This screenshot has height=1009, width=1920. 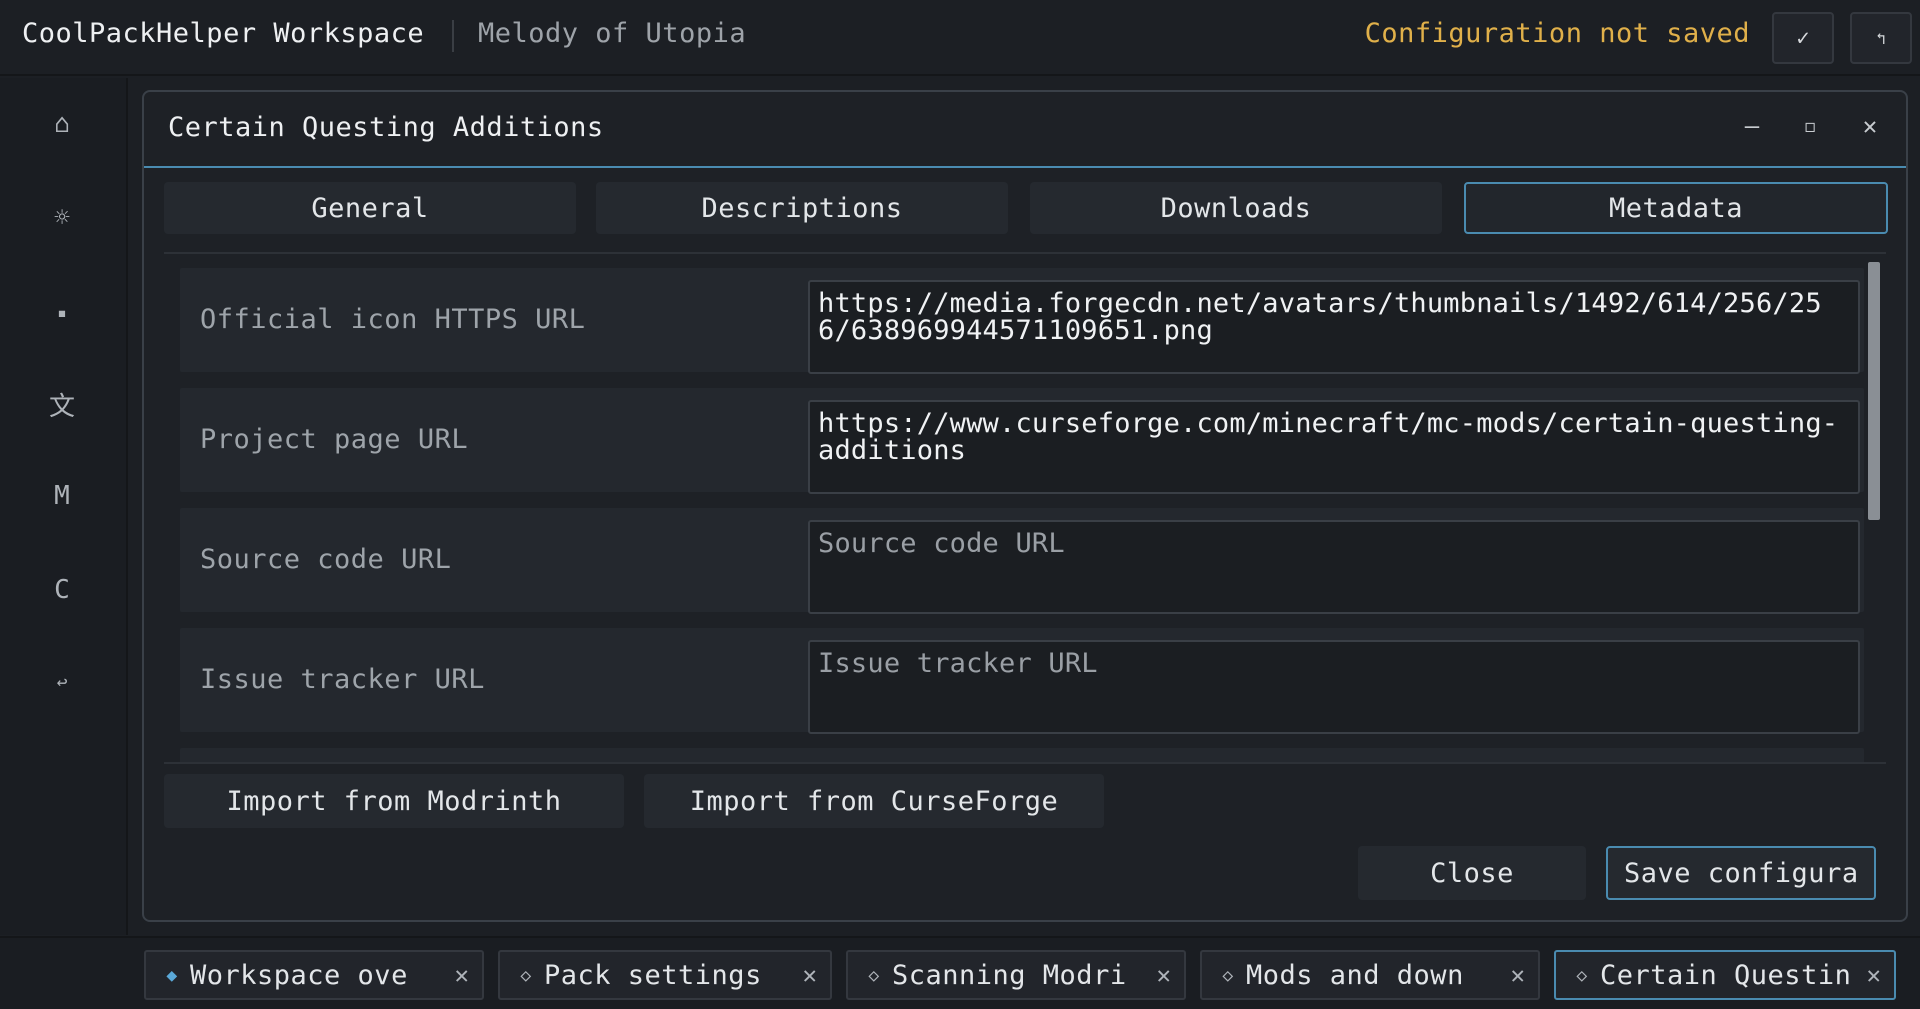 I want to click on source-code-url-label: Source code URL, so click(x=326, y=559).